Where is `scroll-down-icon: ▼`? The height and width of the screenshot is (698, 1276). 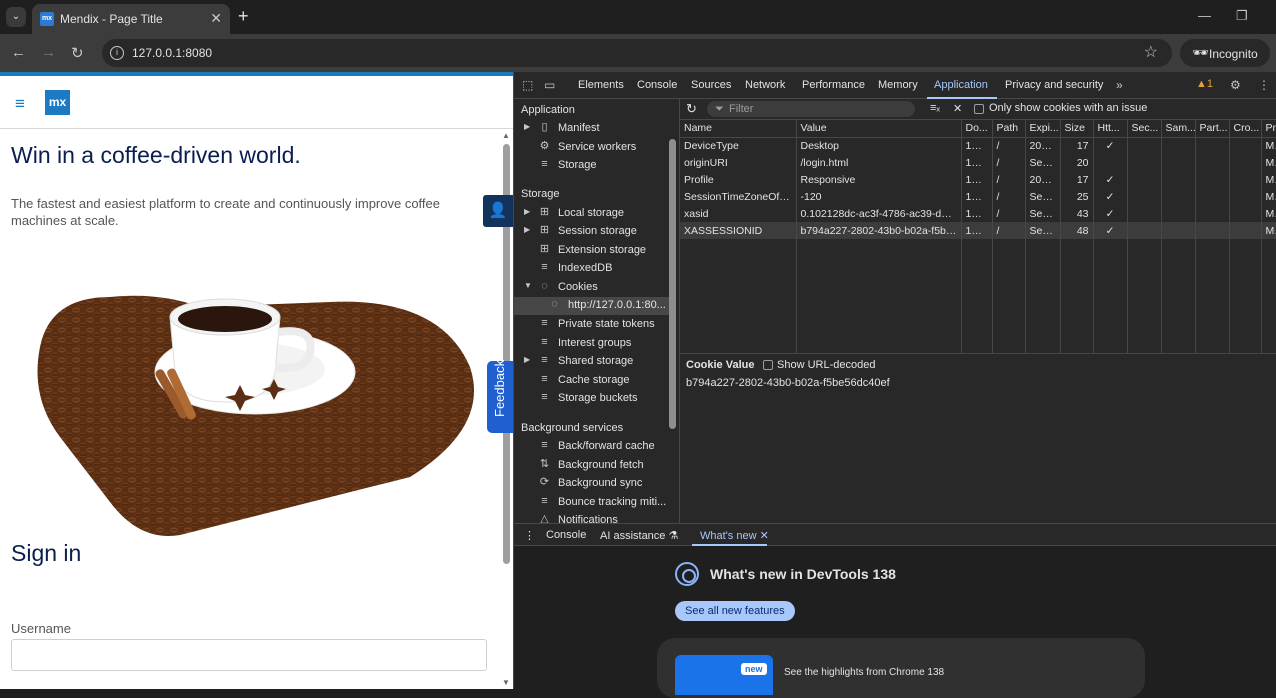 scroll-down-icon: ▼ is located at coordinates (506, 682).